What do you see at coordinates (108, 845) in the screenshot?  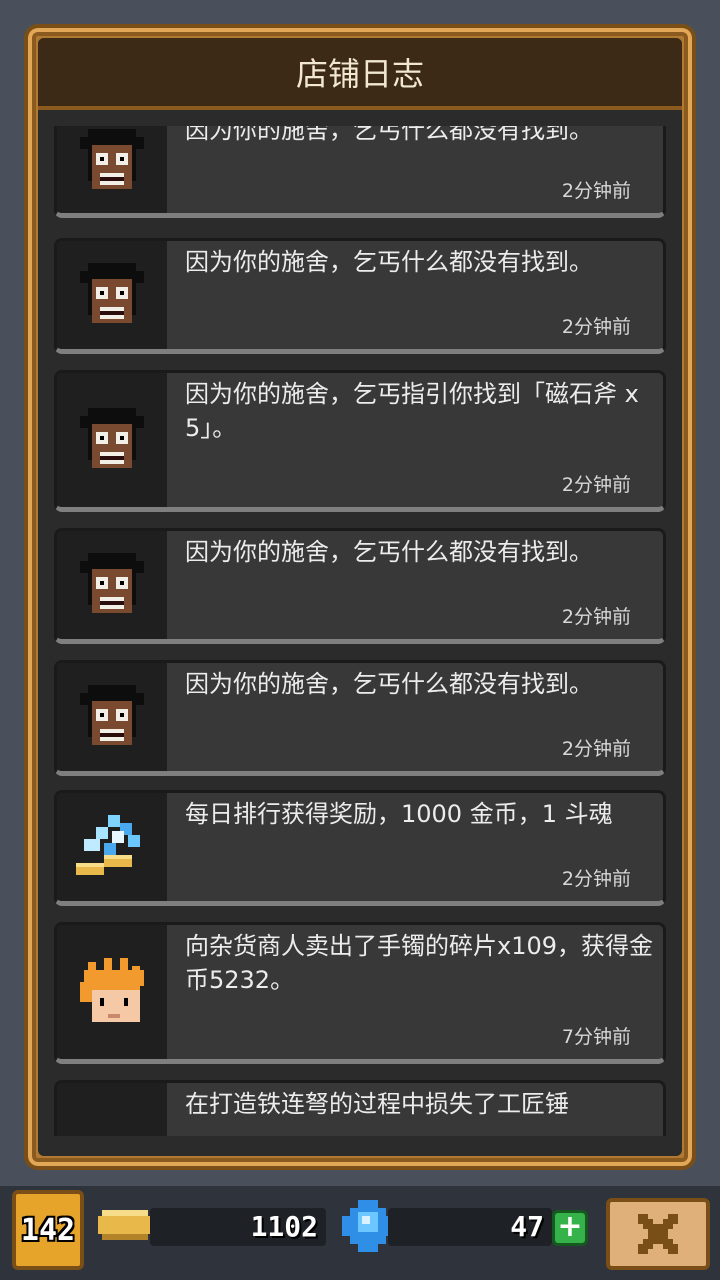 I see `gems-coins-icon` at bounding box center [108, 845].